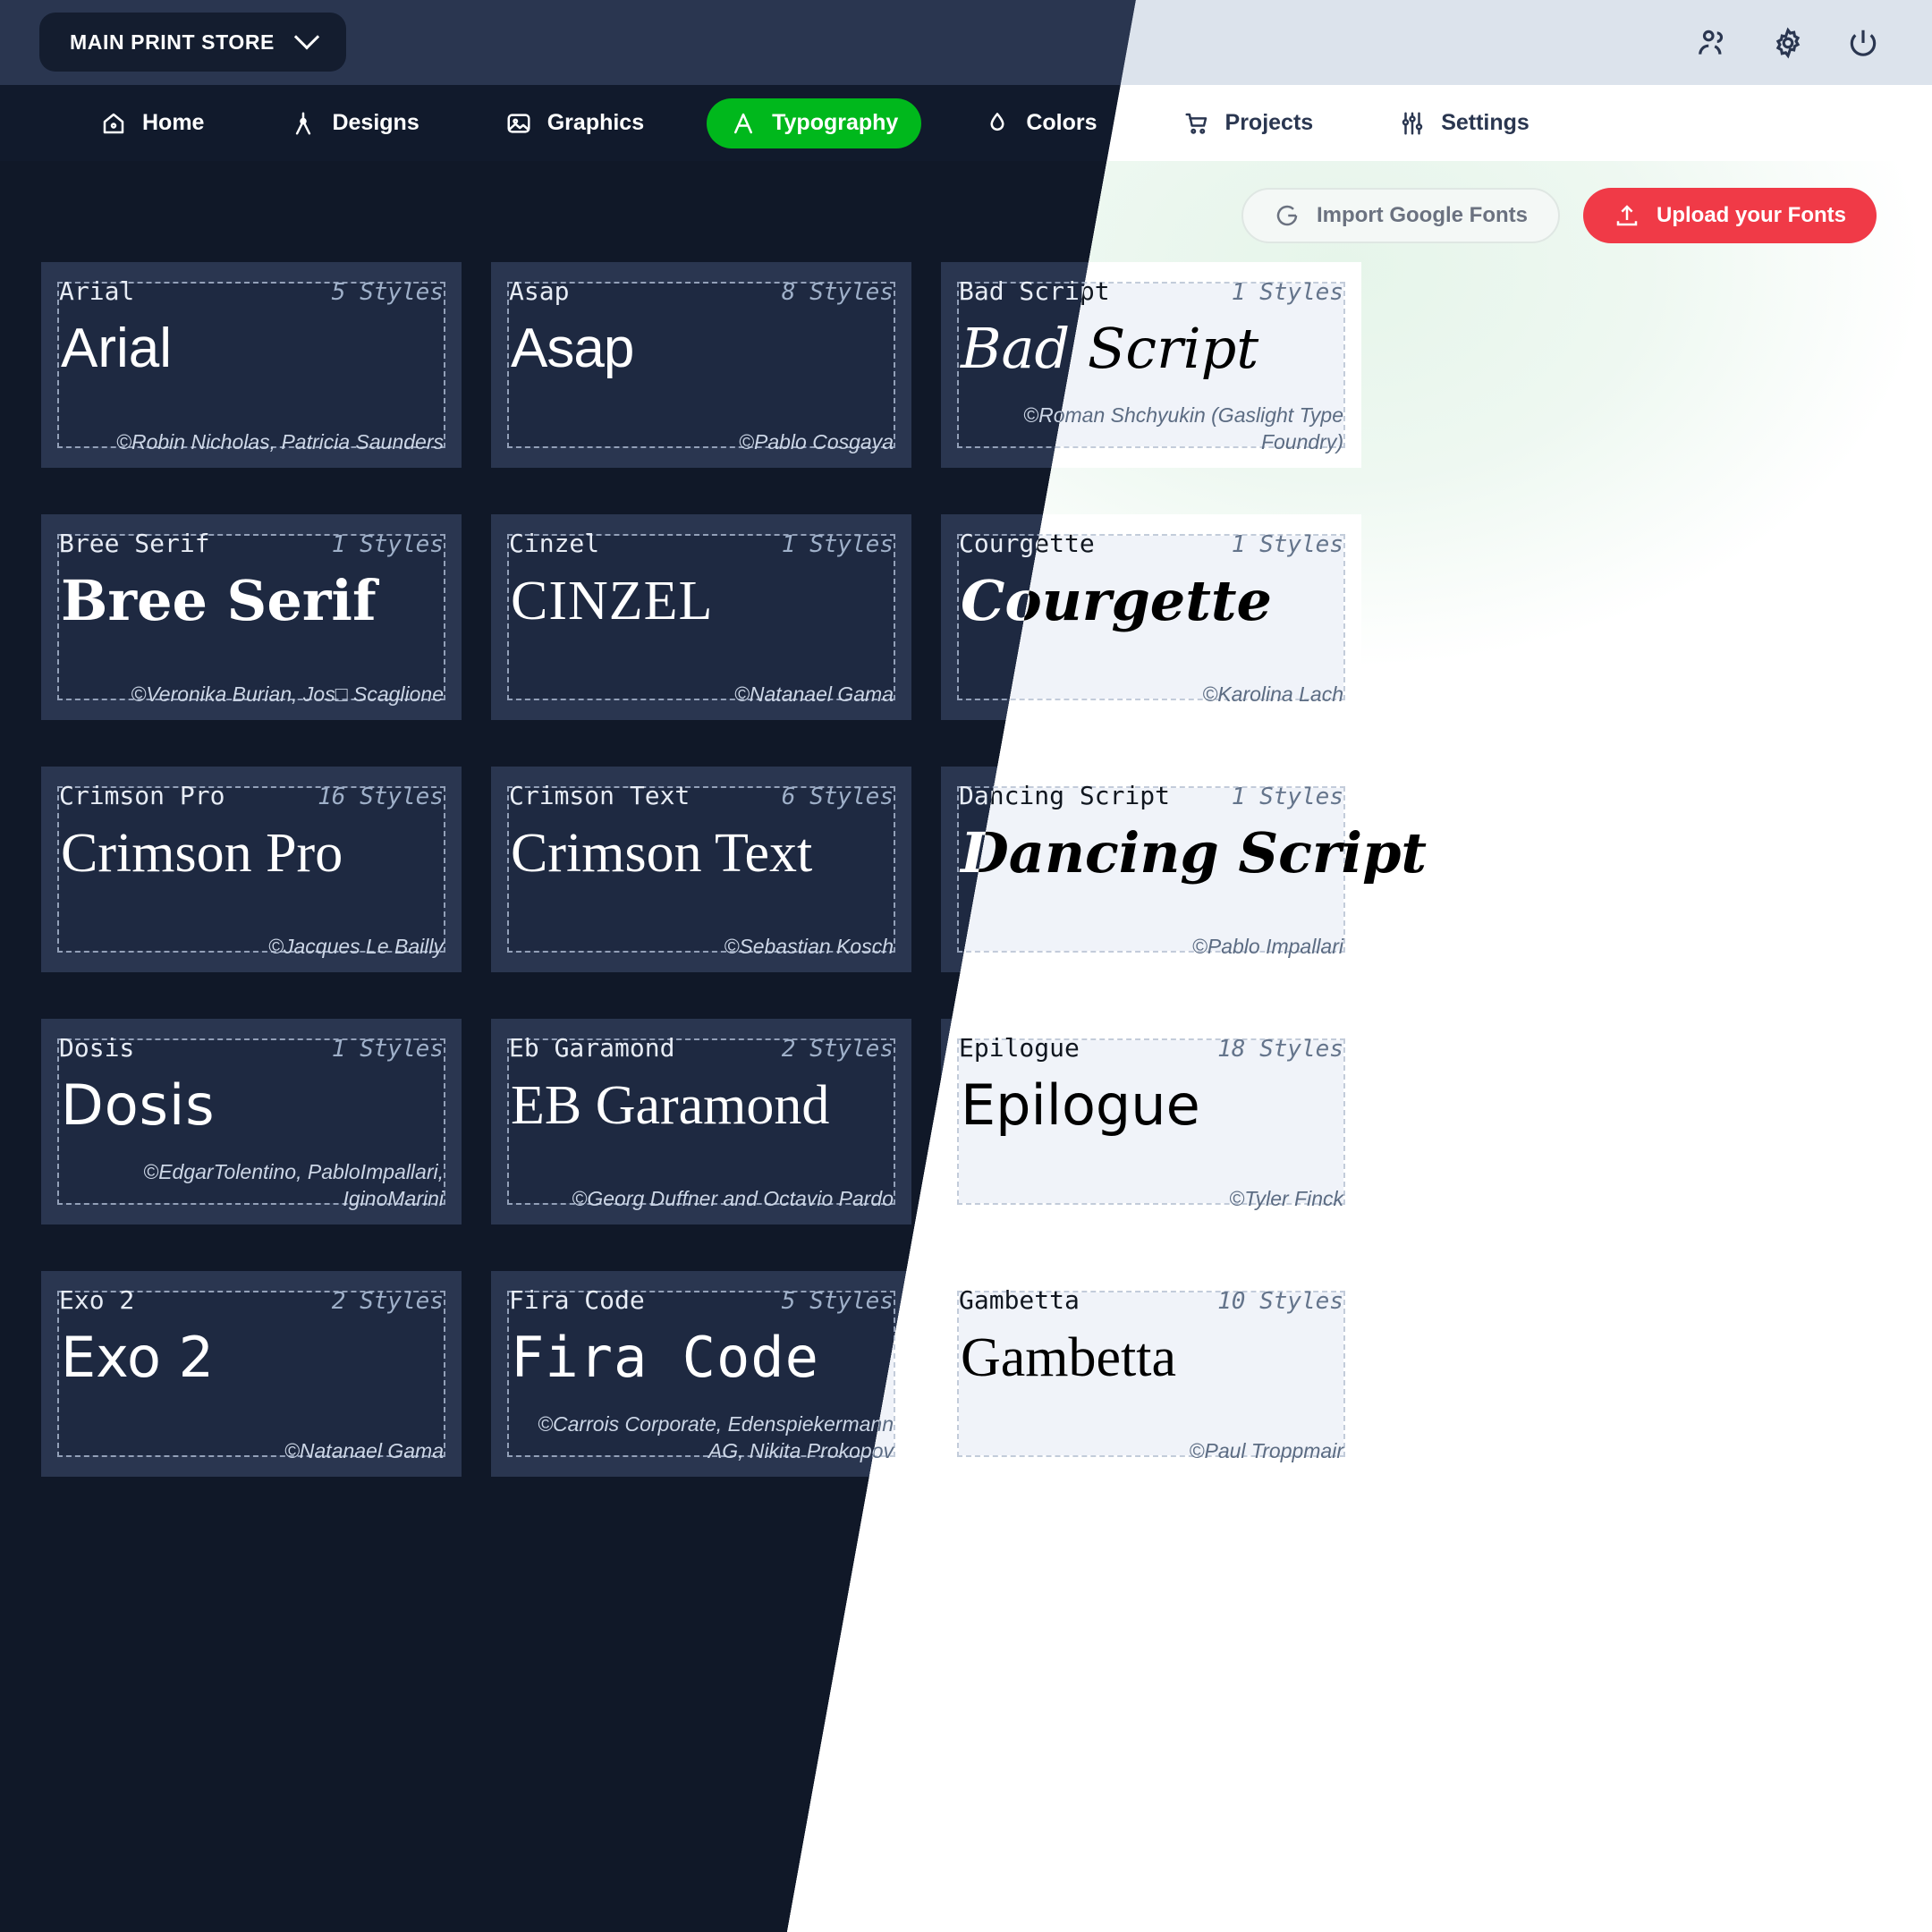 The width and height of the screenshot is (1932, 1932). I want to click on nav-item-label: Designs, so click(375, 122).